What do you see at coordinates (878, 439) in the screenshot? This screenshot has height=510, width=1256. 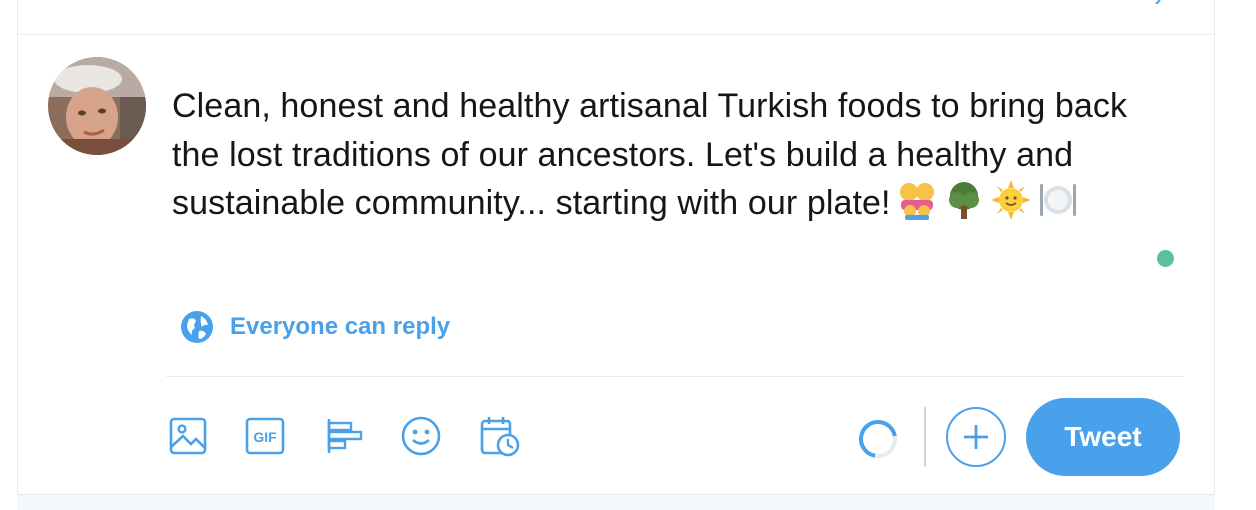 I see `character-count-progress` at bounding box center [878, 439].